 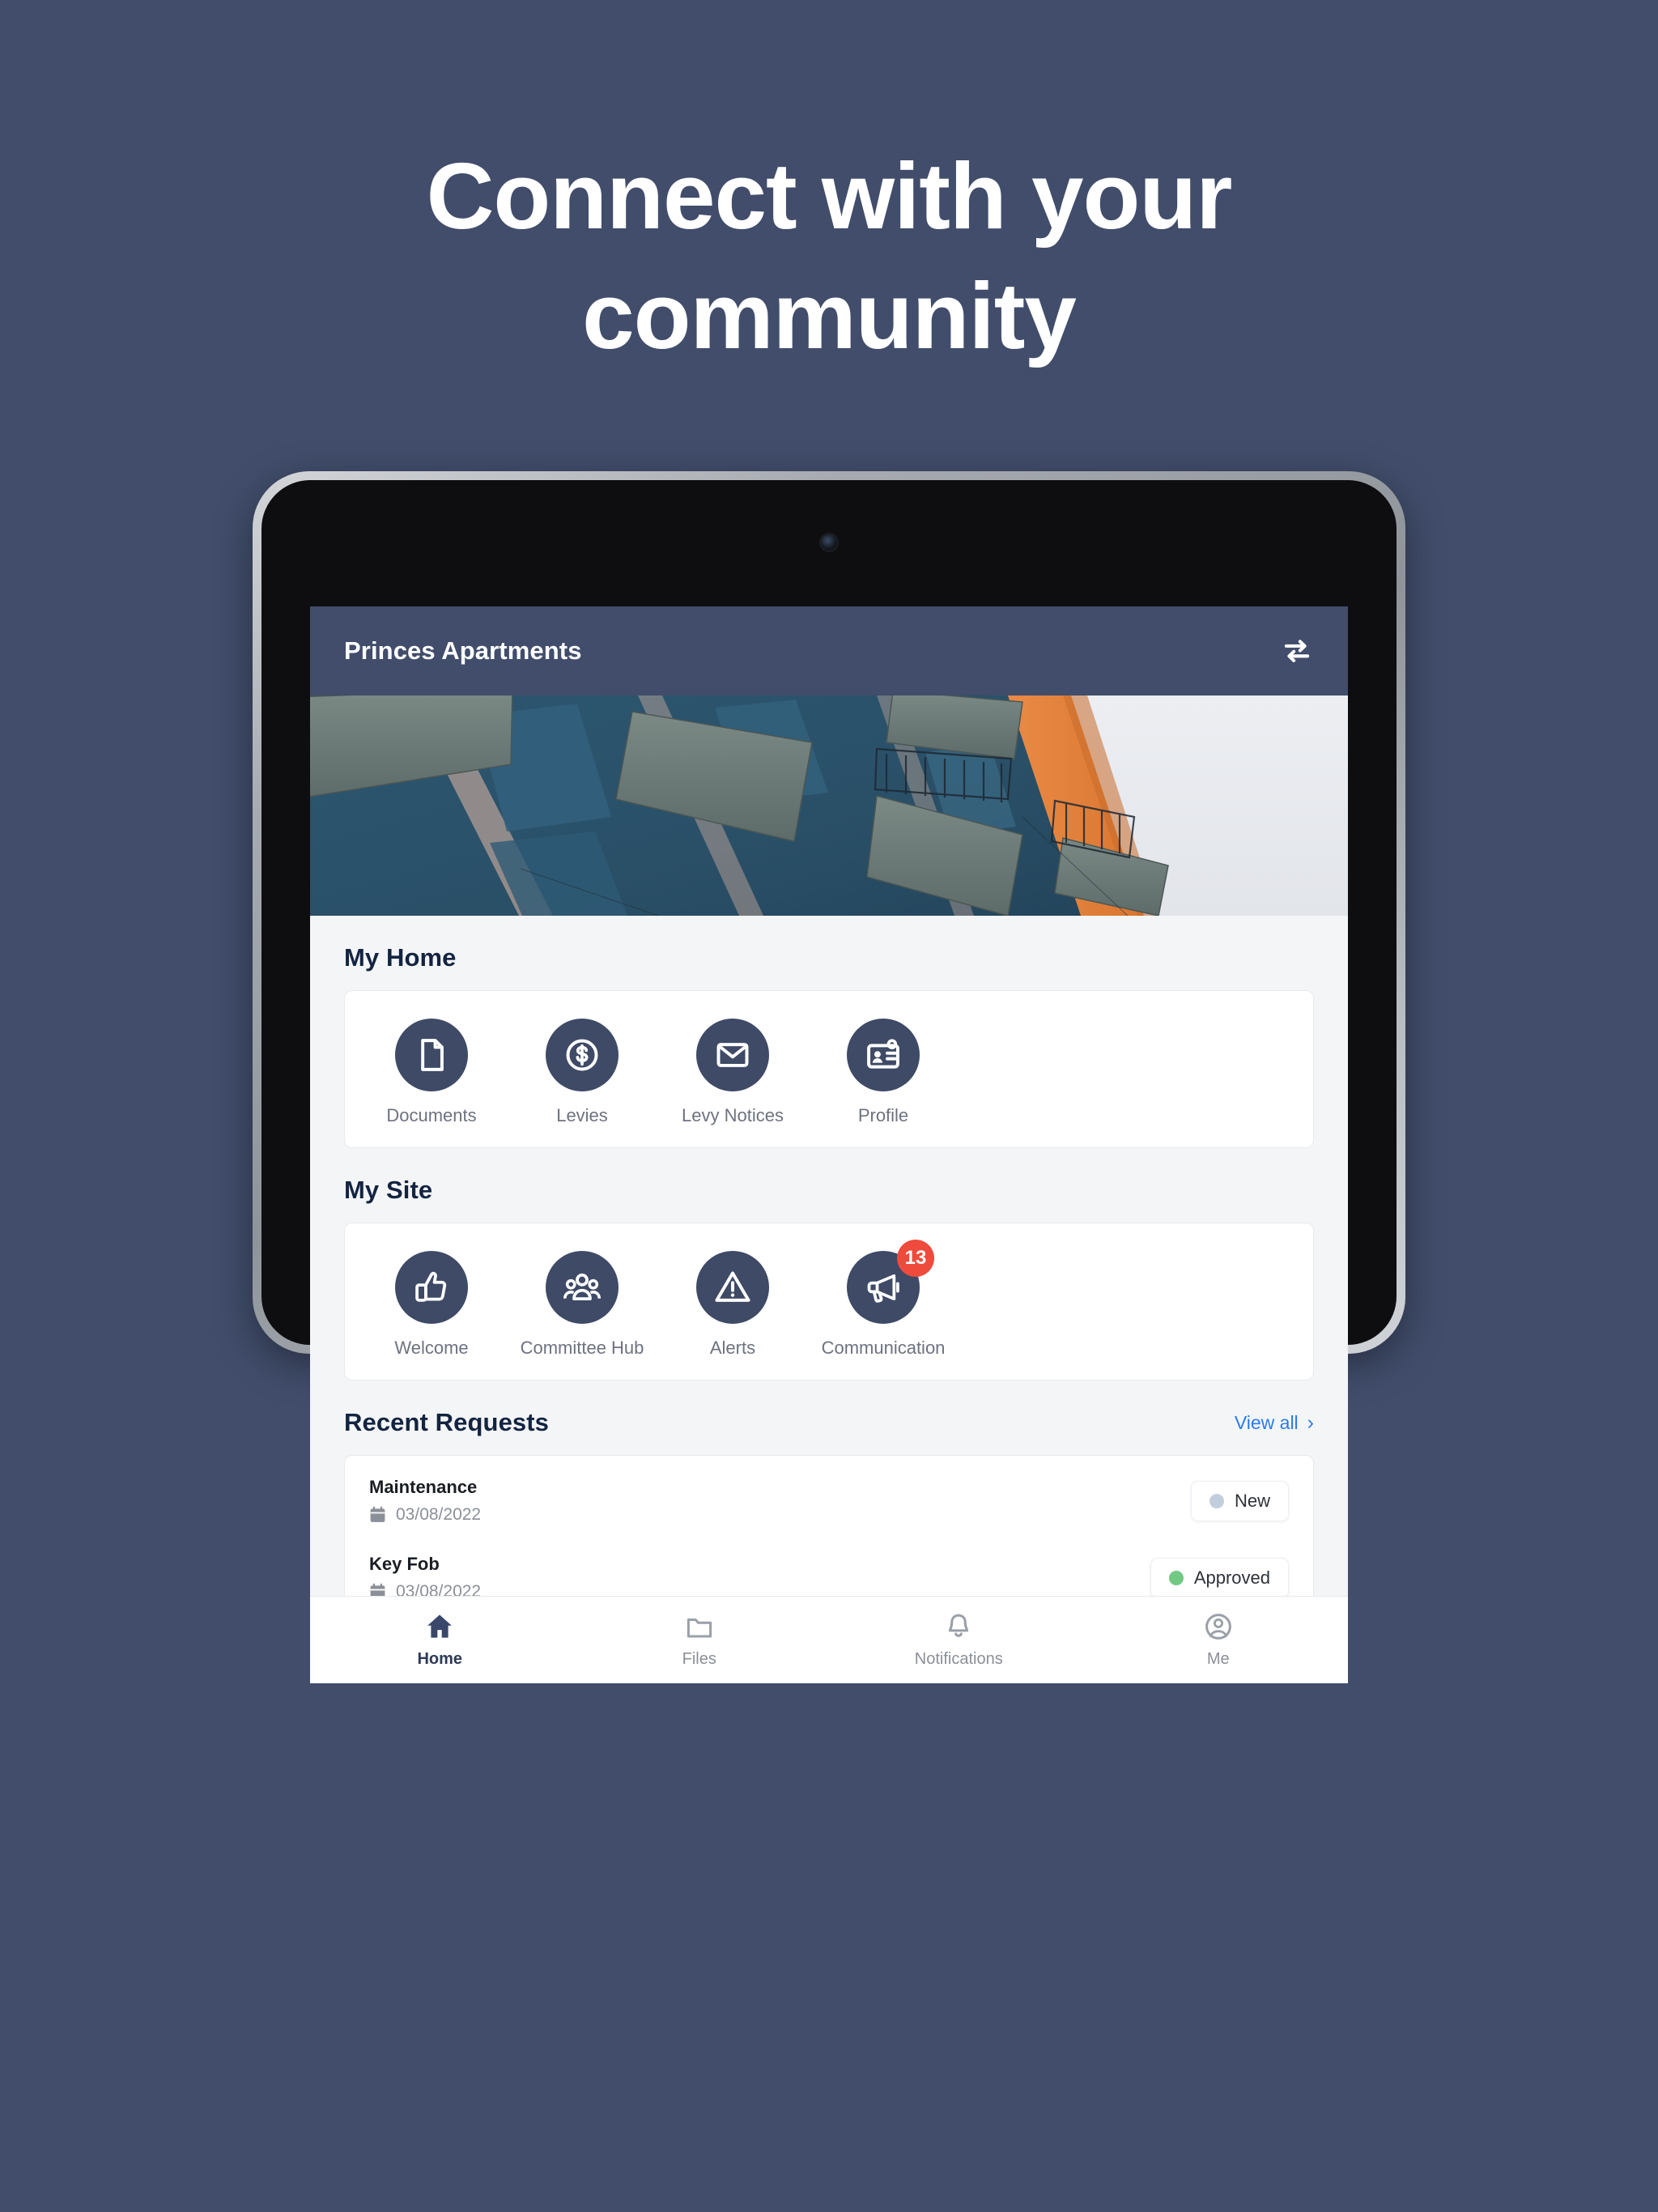 What do you see at coordinates (829, 1186) in the screenshot?
I see `section-my-site: My Site` at bounding box center [829, 1186].